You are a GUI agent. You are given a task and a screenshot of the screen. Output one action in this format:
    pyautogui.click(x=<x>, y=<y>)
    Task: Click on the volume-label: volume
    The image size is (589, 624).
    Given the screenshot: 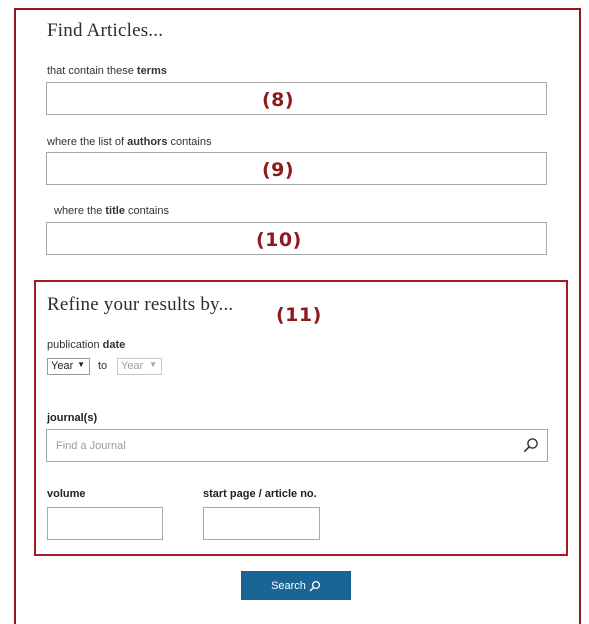 What is the action you would take?
    pyautogui.click(x=66, y=494)
    